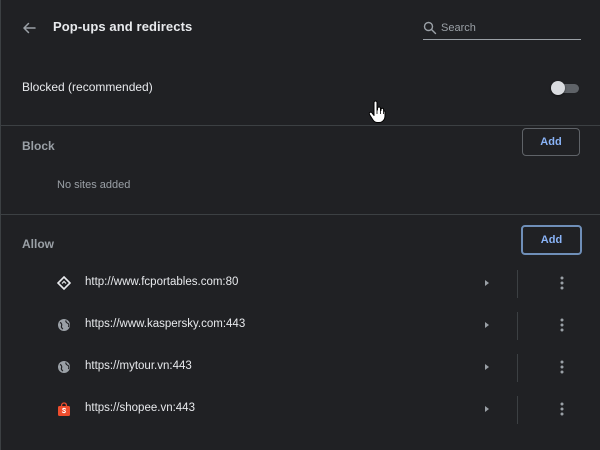 Image resolution: width=600 pixels, height=450 pixels. I want to click on page-title: Pop-ups and redirects, so click(123, 26).